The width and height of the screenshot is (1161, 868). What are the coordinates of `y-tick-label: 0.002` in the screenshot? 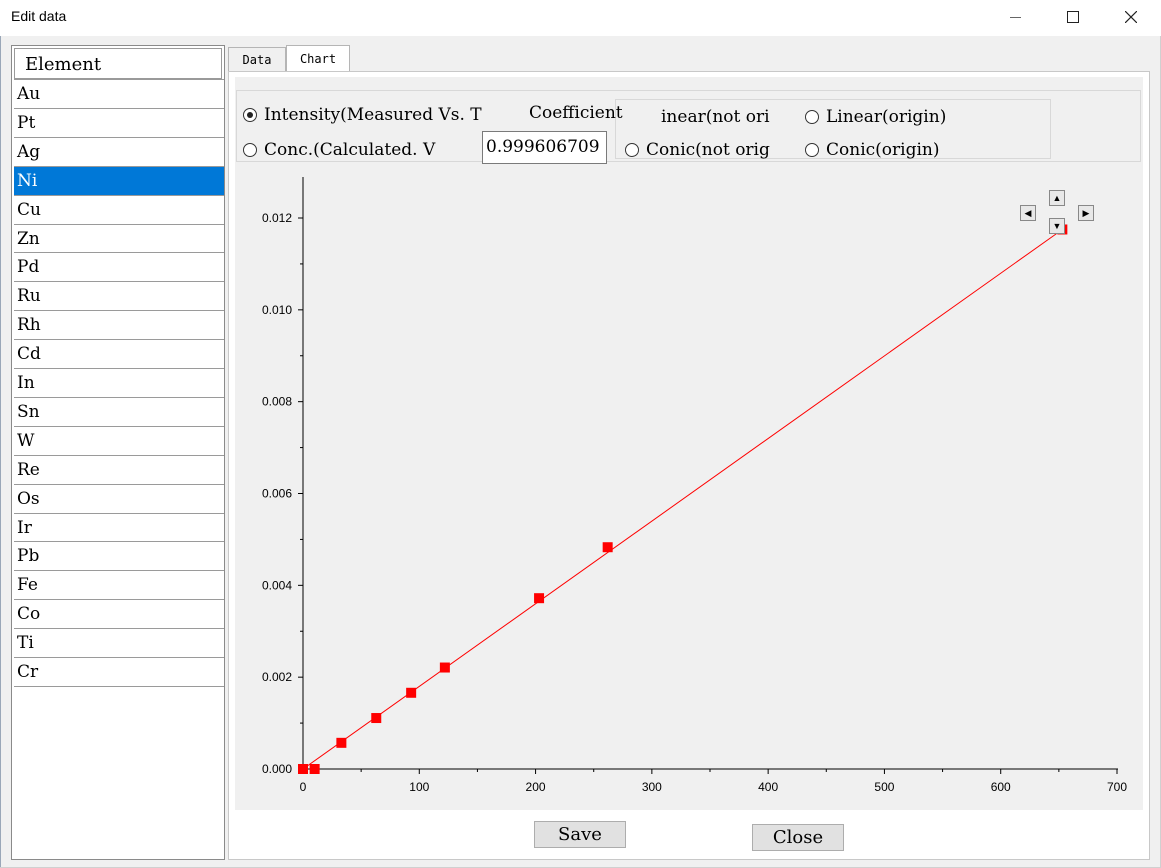 It's located at (277, 677).